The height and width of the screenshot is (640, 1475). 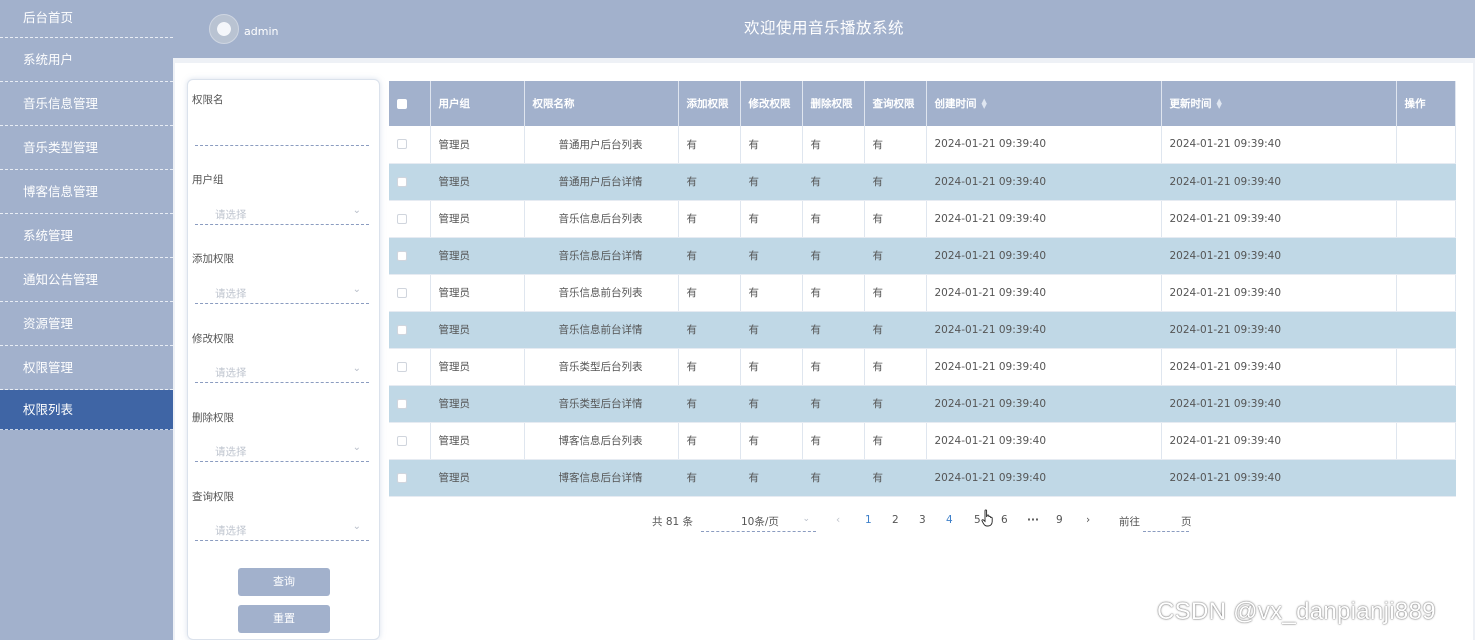 I want to click on page-9: 9, so click(x=1059, y=520).